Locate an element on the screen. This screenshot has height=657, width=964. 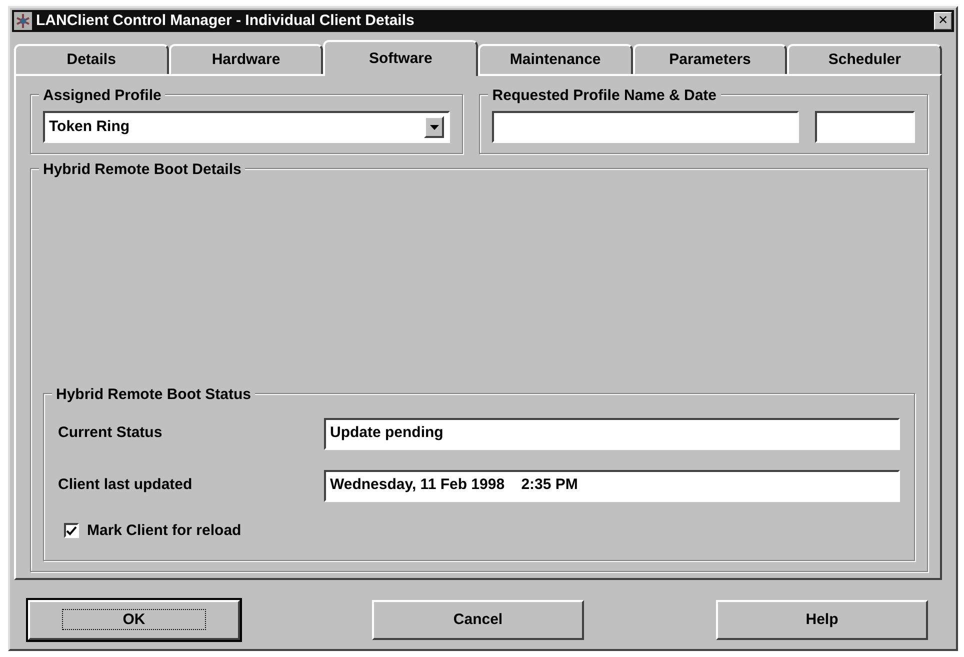
checkbox-label: Mark Client for reload is located at coordinates (164, 530).